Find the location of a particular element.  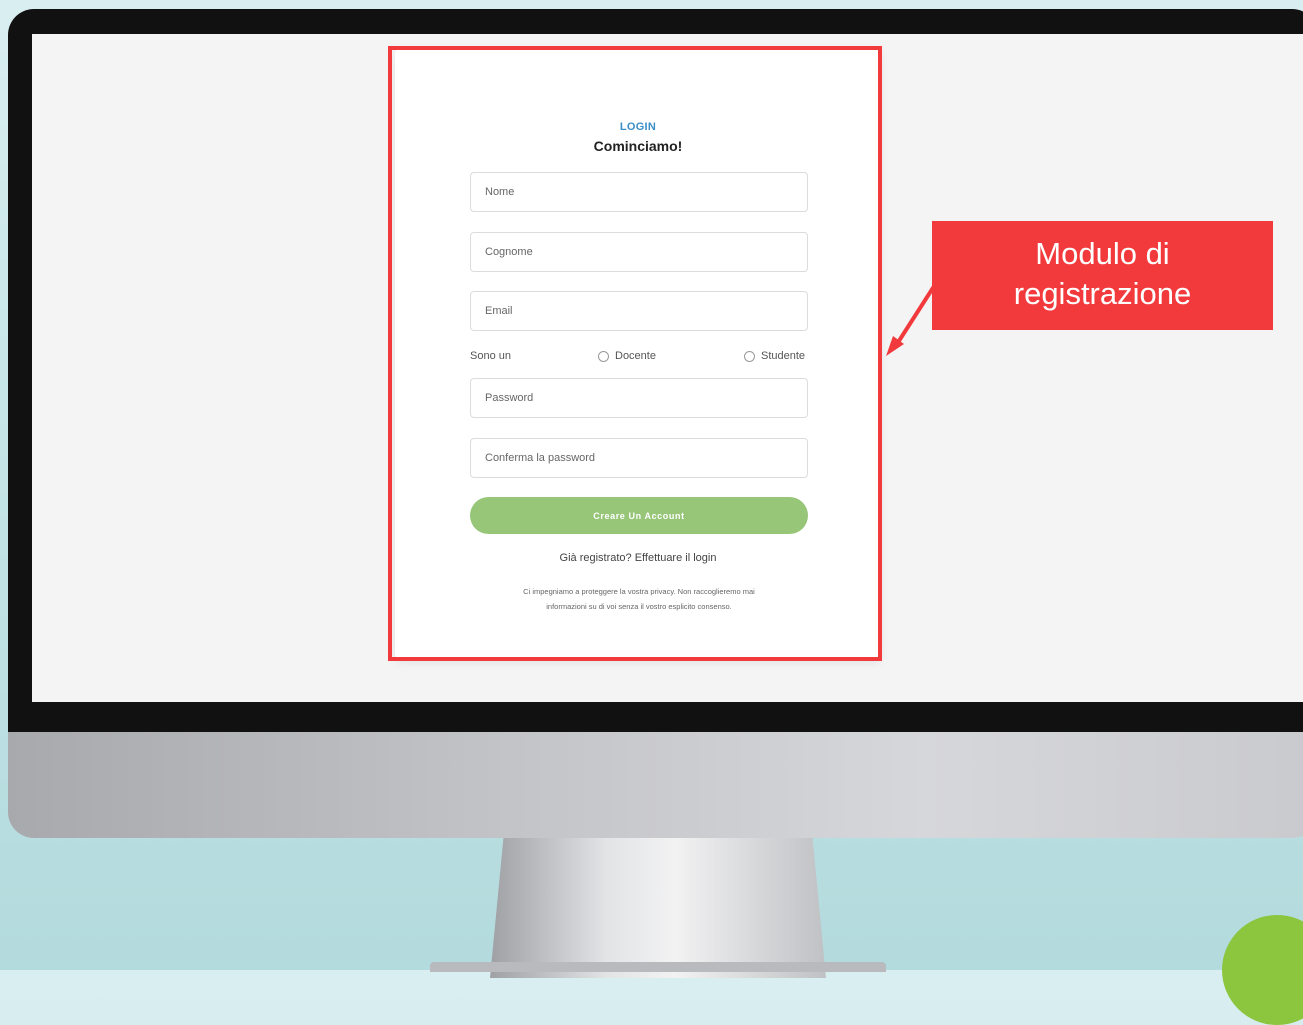

annotation-line-2: registrazione is located at coordinates (1102, 293).